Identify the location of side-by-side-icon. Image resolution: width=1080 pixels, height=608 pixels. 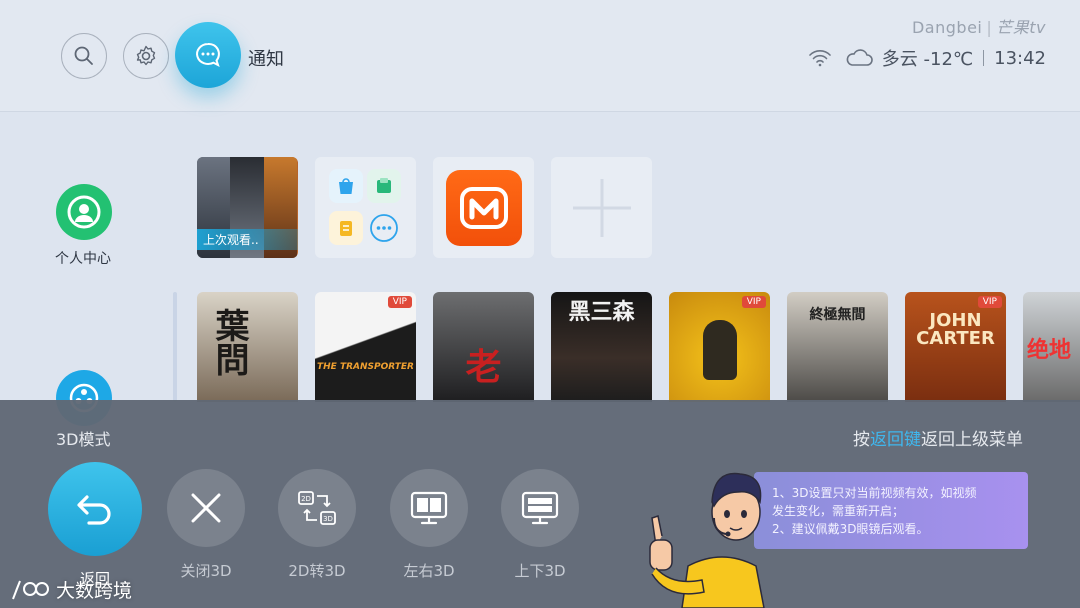
(429, 508).